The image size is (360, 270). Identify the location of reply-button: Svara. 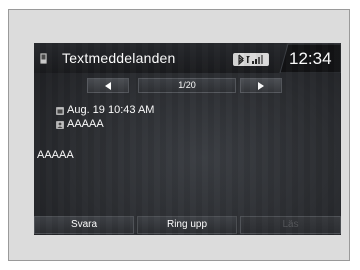
(84, 225).